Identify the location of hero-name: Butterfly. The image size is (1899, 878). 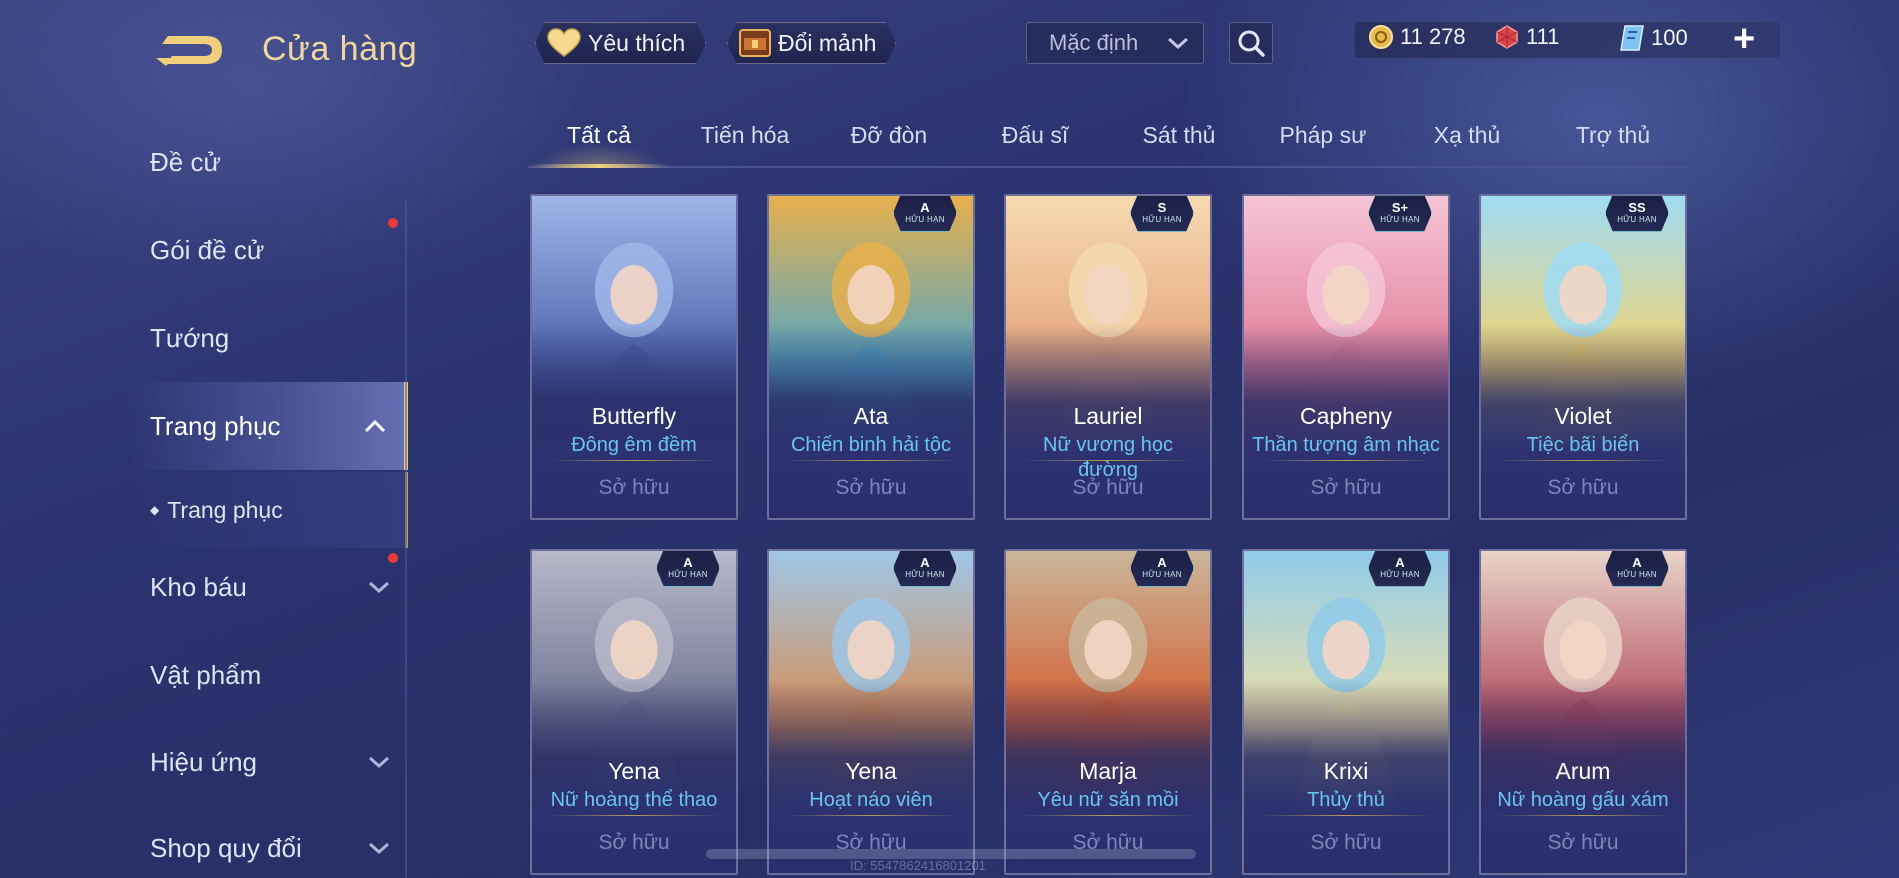
(634, 416).